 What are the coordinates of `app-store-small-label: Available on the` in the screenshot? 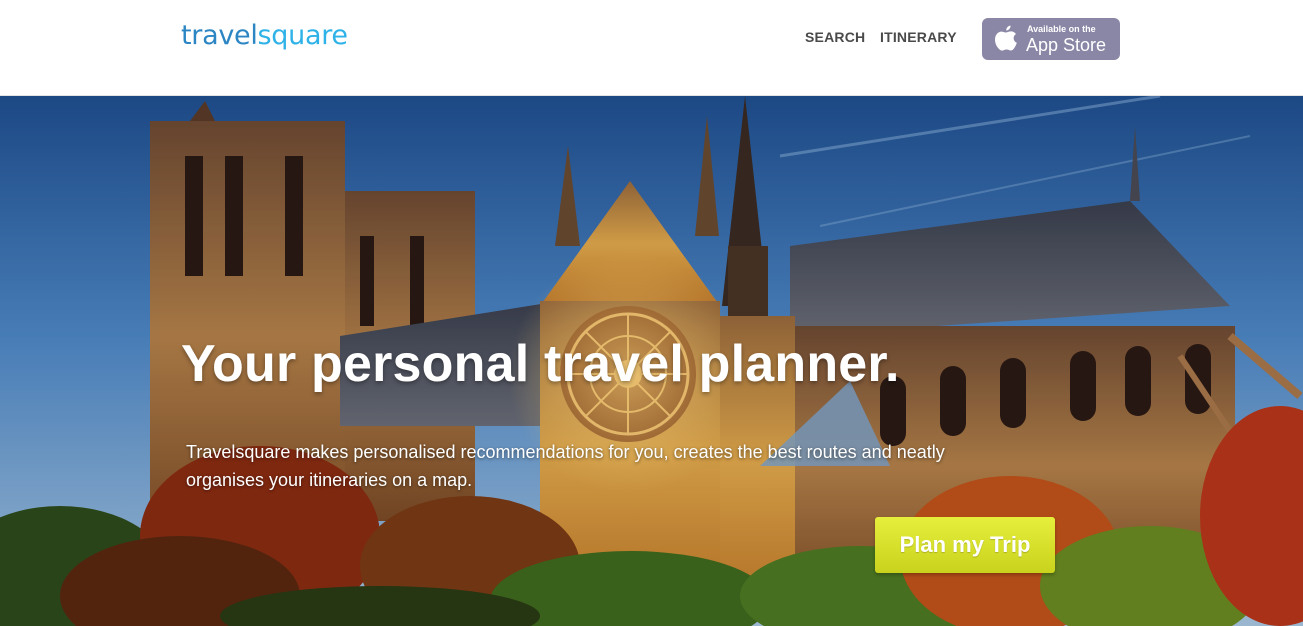 It's located at (1061, 29).